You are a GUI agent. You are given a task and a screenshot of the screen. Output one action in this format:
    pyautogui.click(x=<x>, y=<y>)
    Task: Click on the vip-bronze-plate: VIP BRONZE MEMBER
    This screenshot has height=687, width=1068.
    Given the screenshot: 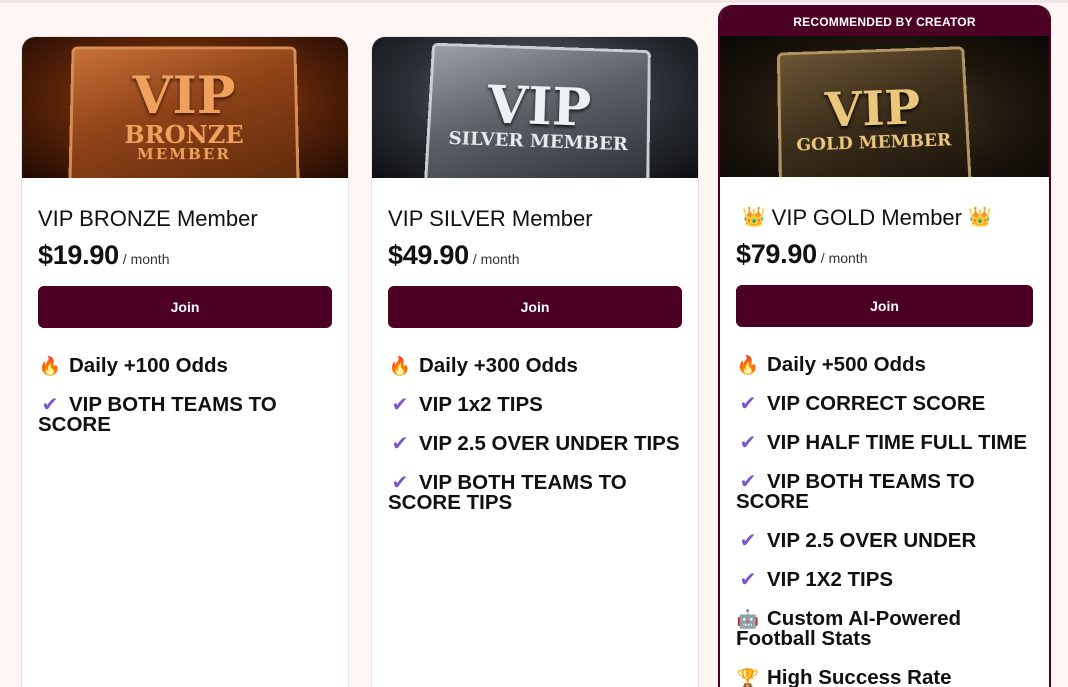 What is the action you would take?
    pyautogui.click(x=184, y=112)
    